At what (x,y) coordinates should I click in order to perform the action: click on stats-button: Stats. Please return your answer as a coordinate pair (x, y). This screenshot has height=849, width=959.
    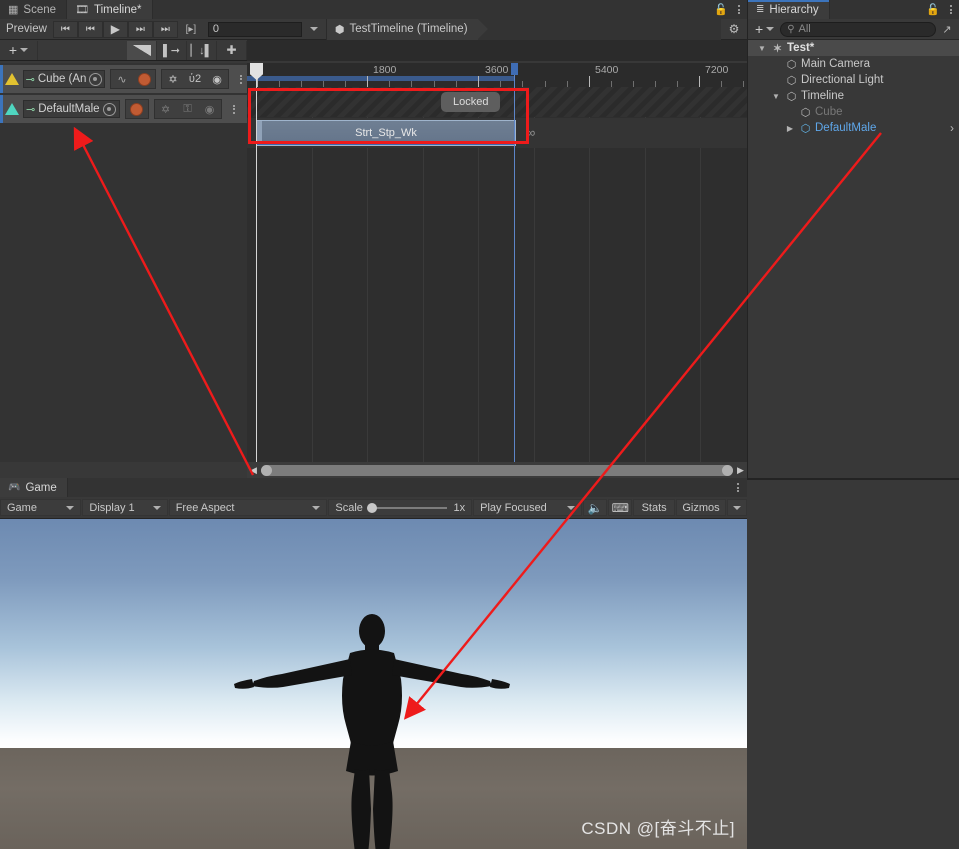
    Looking at the image, I should click on (654, 507).